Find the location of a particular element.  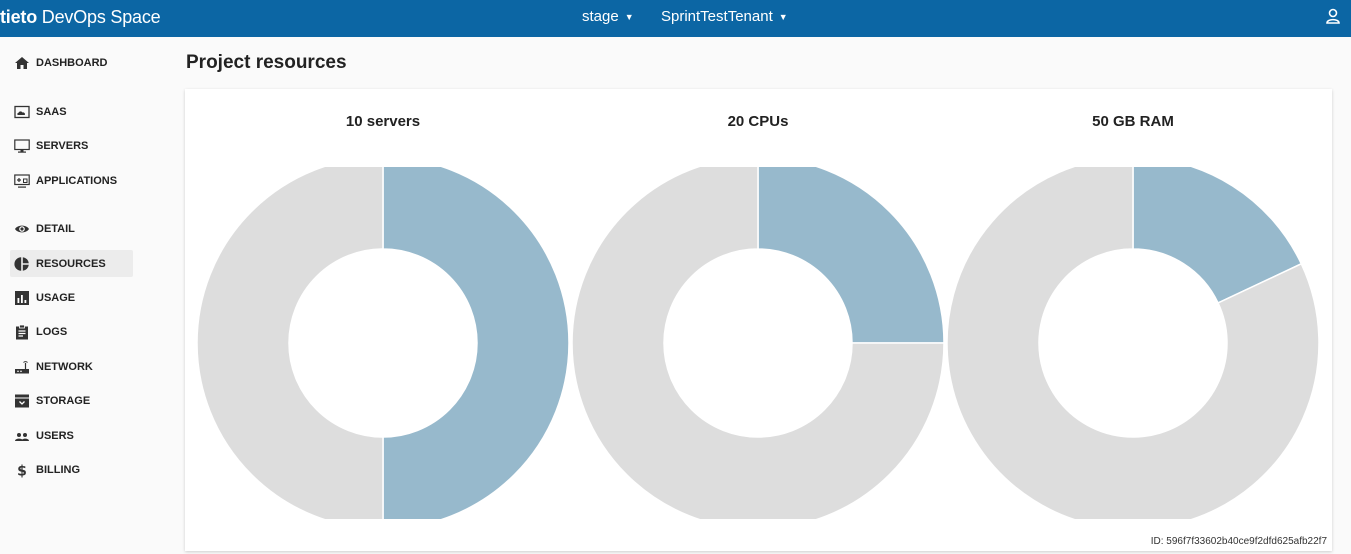

sidebar-item-users: USERS is located at coordinates (71, 435).